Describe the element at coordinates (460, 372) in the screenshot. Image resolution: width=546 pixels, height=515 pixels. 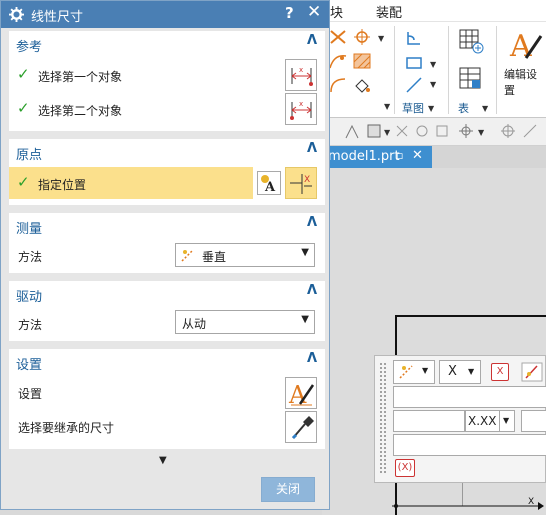
I see `type-dropdown: X ▼` at that location.